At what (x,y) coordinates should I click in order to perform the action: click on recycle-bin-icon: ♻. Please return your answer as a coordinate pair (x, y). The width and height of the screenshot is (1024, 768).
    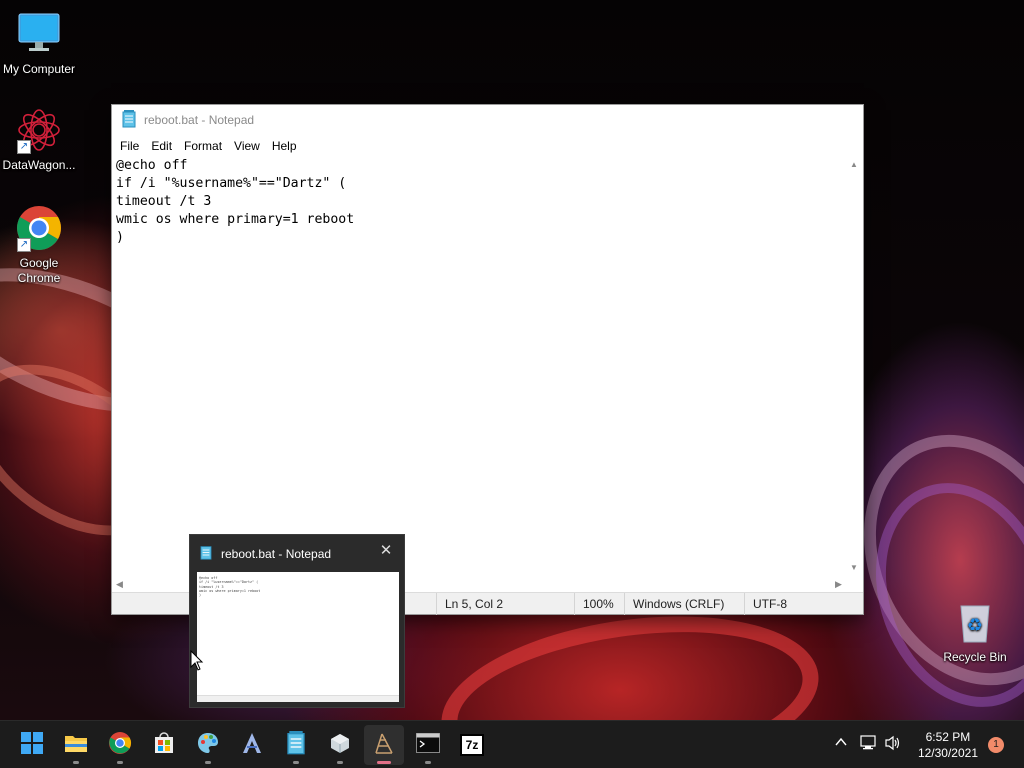
    Looking at the image, I should click on (975, 622).